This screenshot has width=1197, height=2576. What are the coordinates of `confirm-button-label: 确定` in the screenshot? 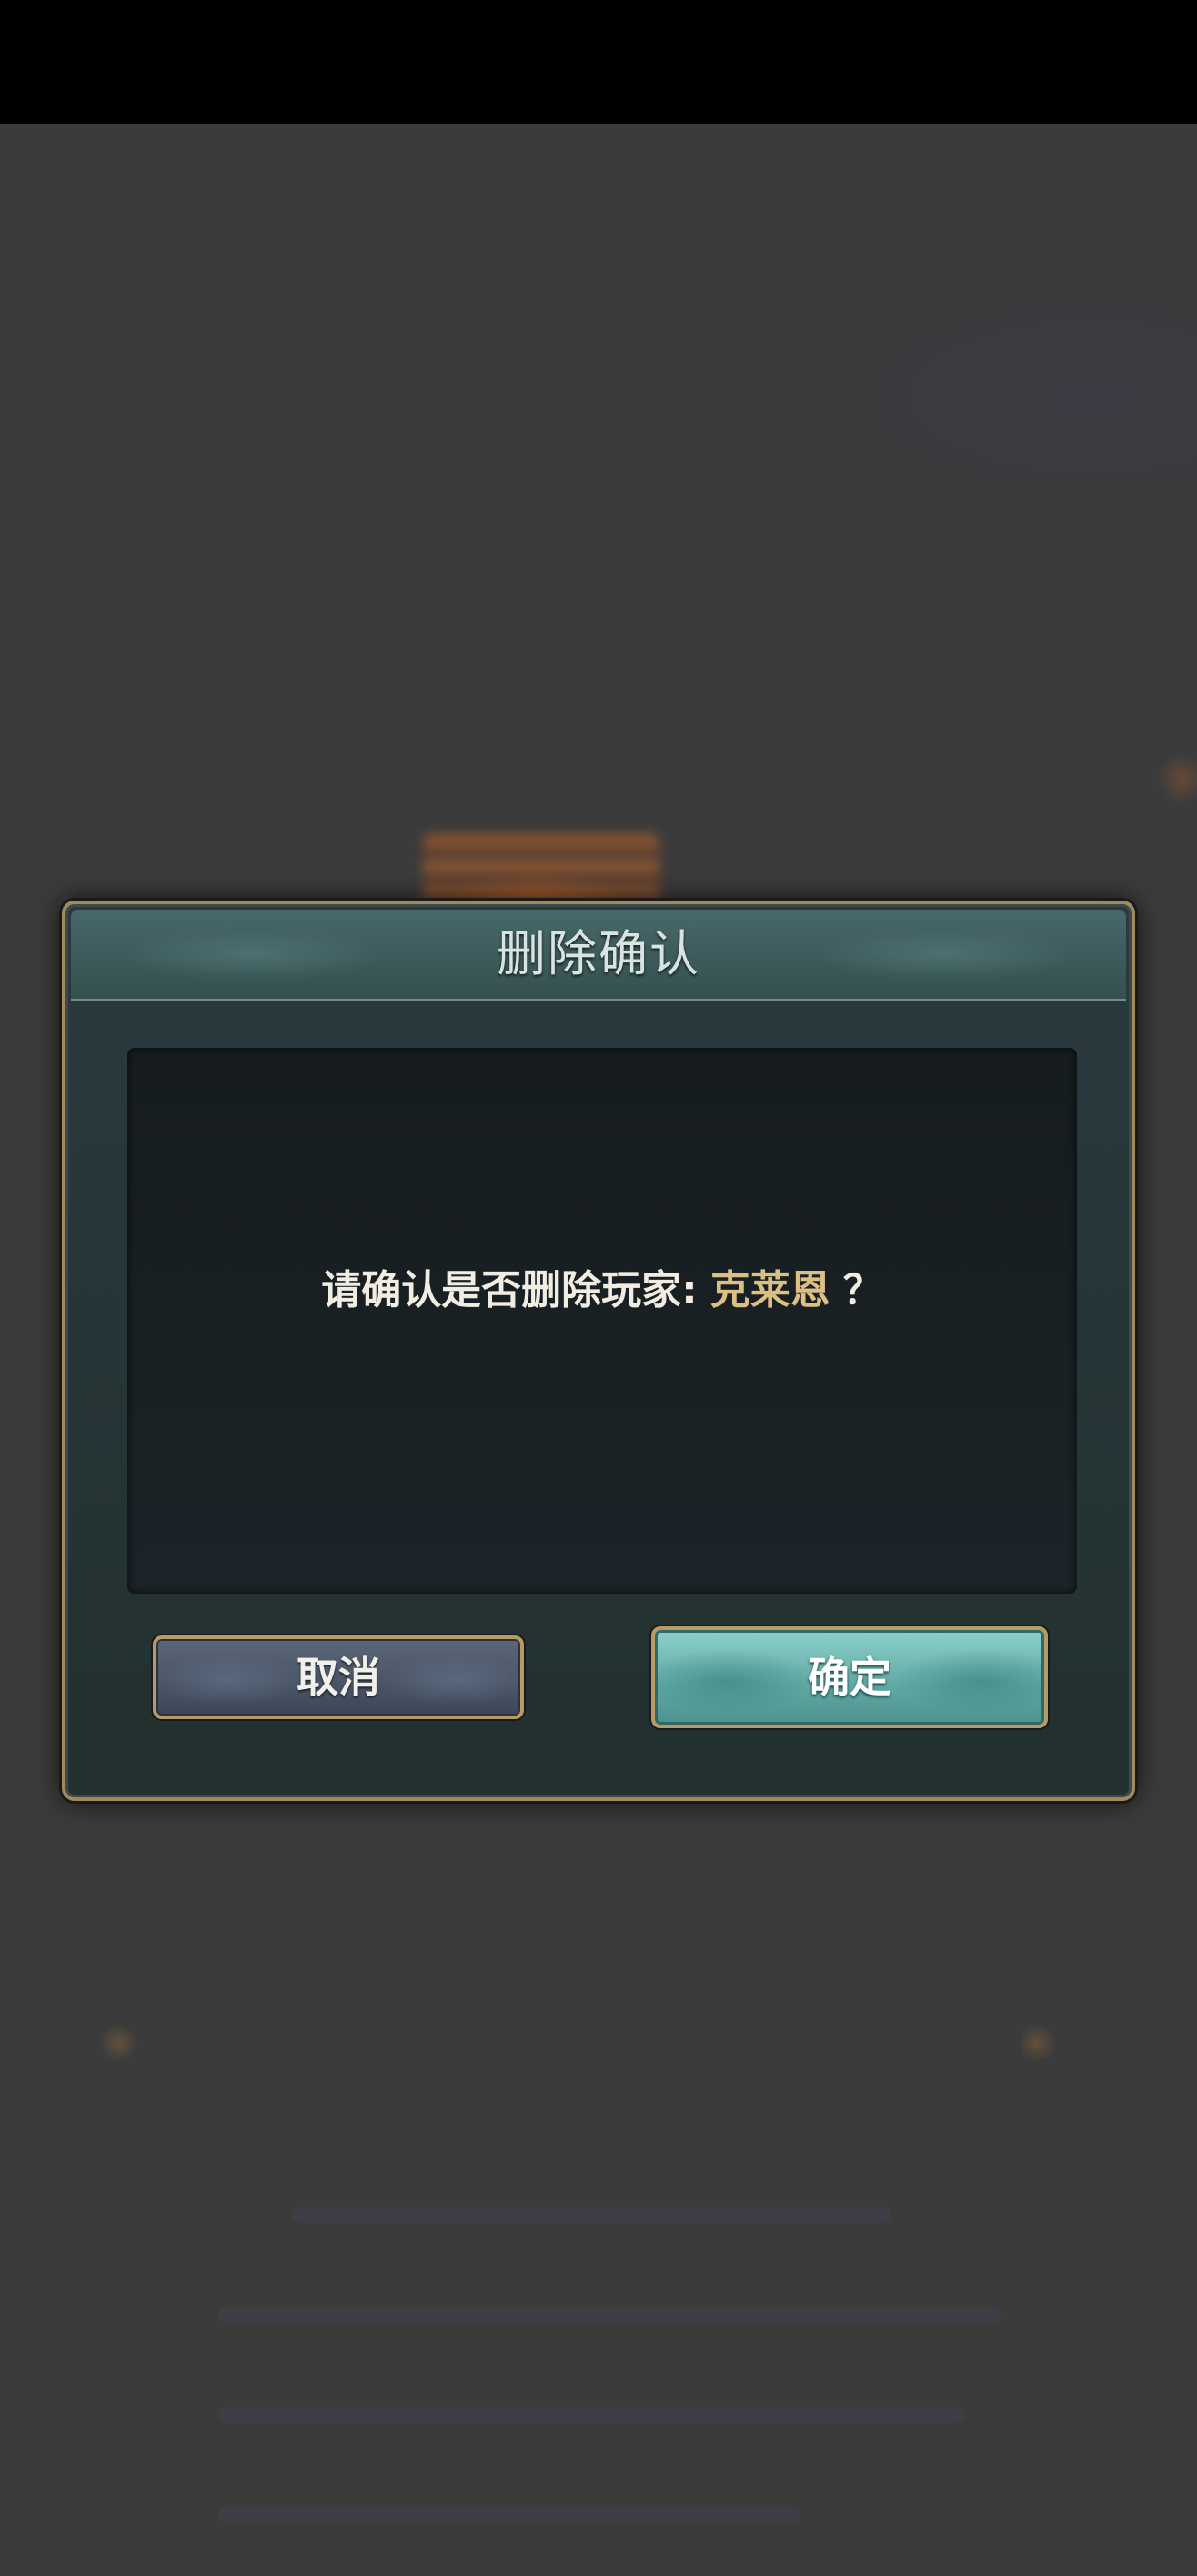 It's located at (849, 1677).